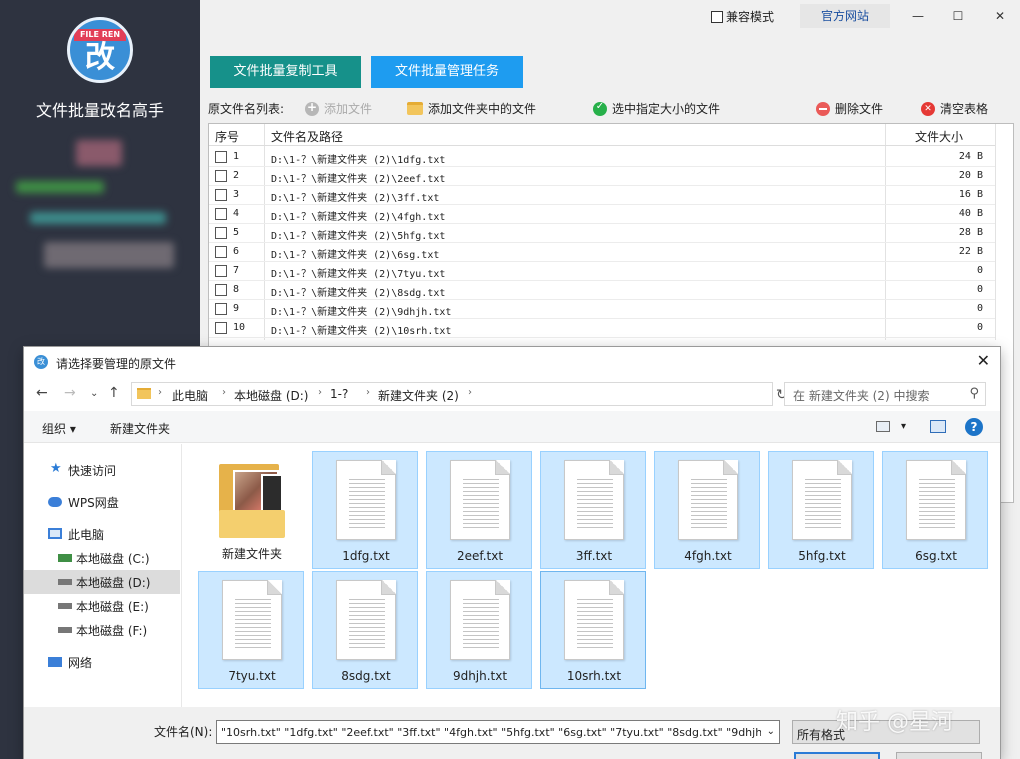  What do you see at coordinates (80, 663) in the screenshot?
I see `nav-network-label: 网络` at bounding box center [80, 663].